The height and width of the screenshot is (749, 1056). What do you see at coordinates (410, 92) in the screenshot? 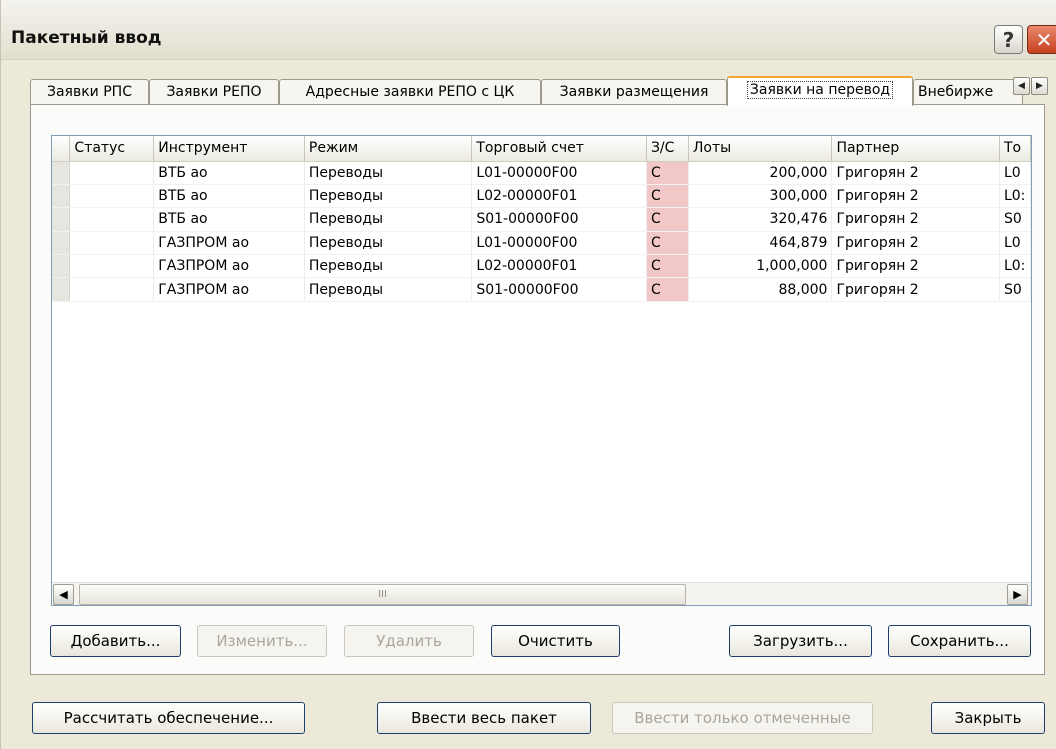
I see `tab-address-repo-ck: Адресные заявки РЕПО с ЦК` at bounding box center [410, 92].